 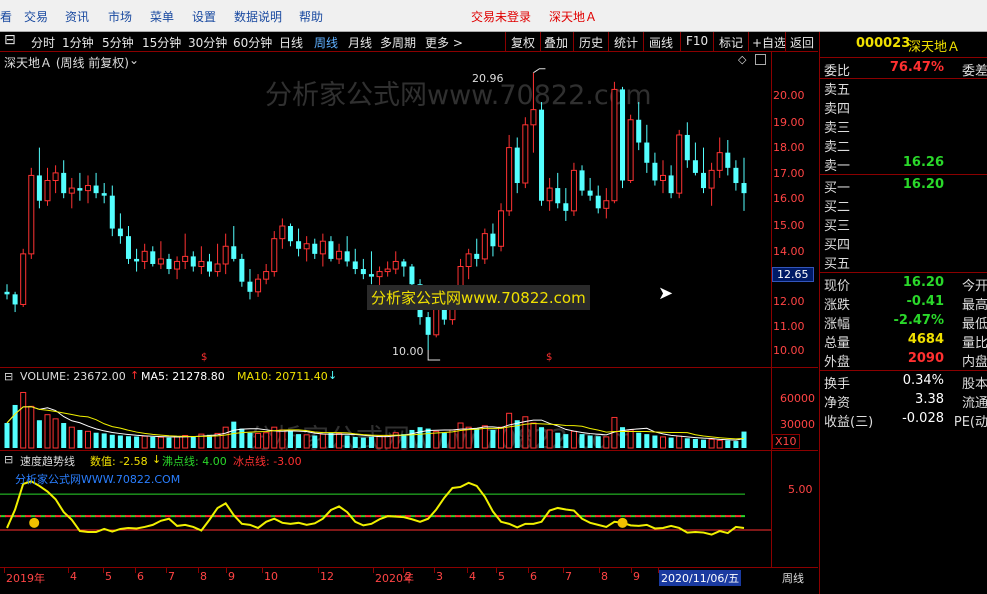 I want to click on fin-right-label: 股本, so click(x=974, y=384).